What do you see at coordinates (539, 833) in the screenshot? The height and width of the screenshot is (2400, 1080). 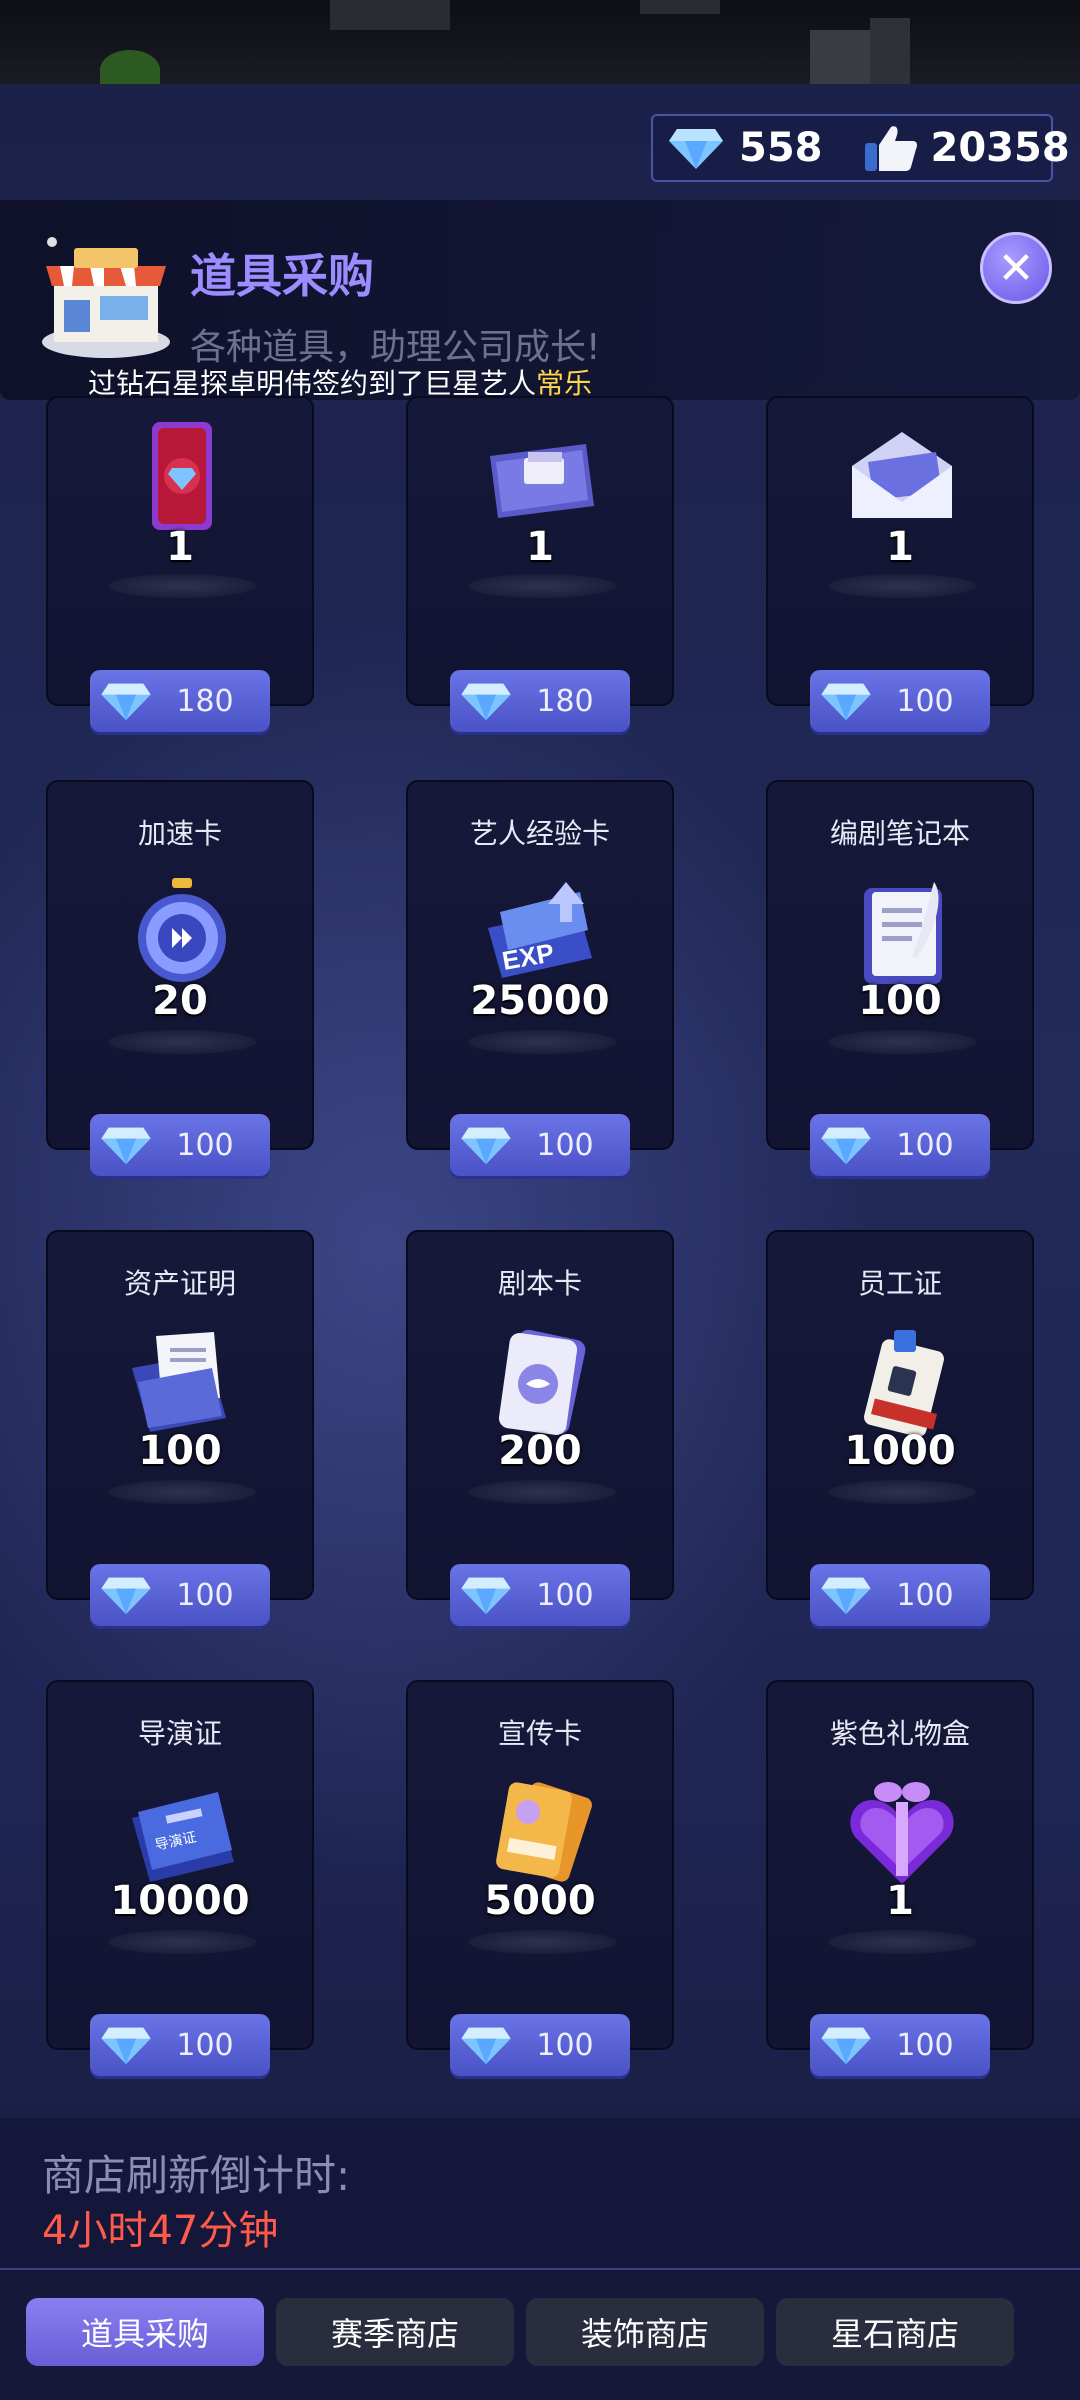 I see `item-name: 艺人经验卡` at bounding box center [539, 833].